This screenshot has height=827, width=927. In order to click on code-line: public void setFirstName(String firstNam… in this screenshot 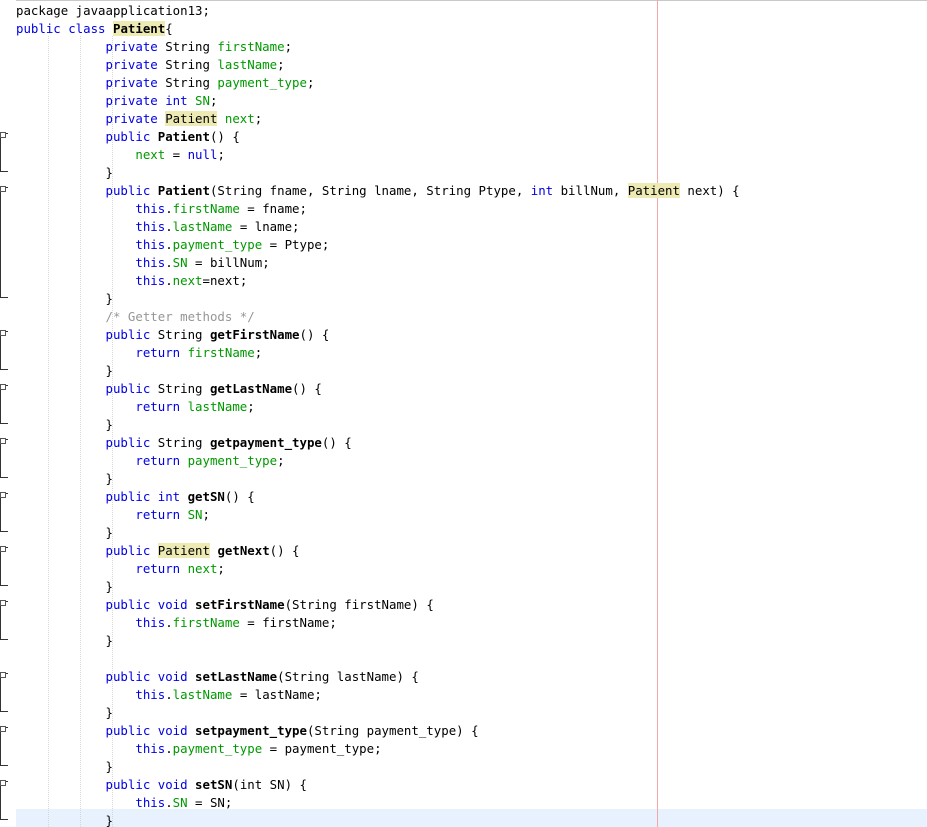, I will do `click(225, 605)`.